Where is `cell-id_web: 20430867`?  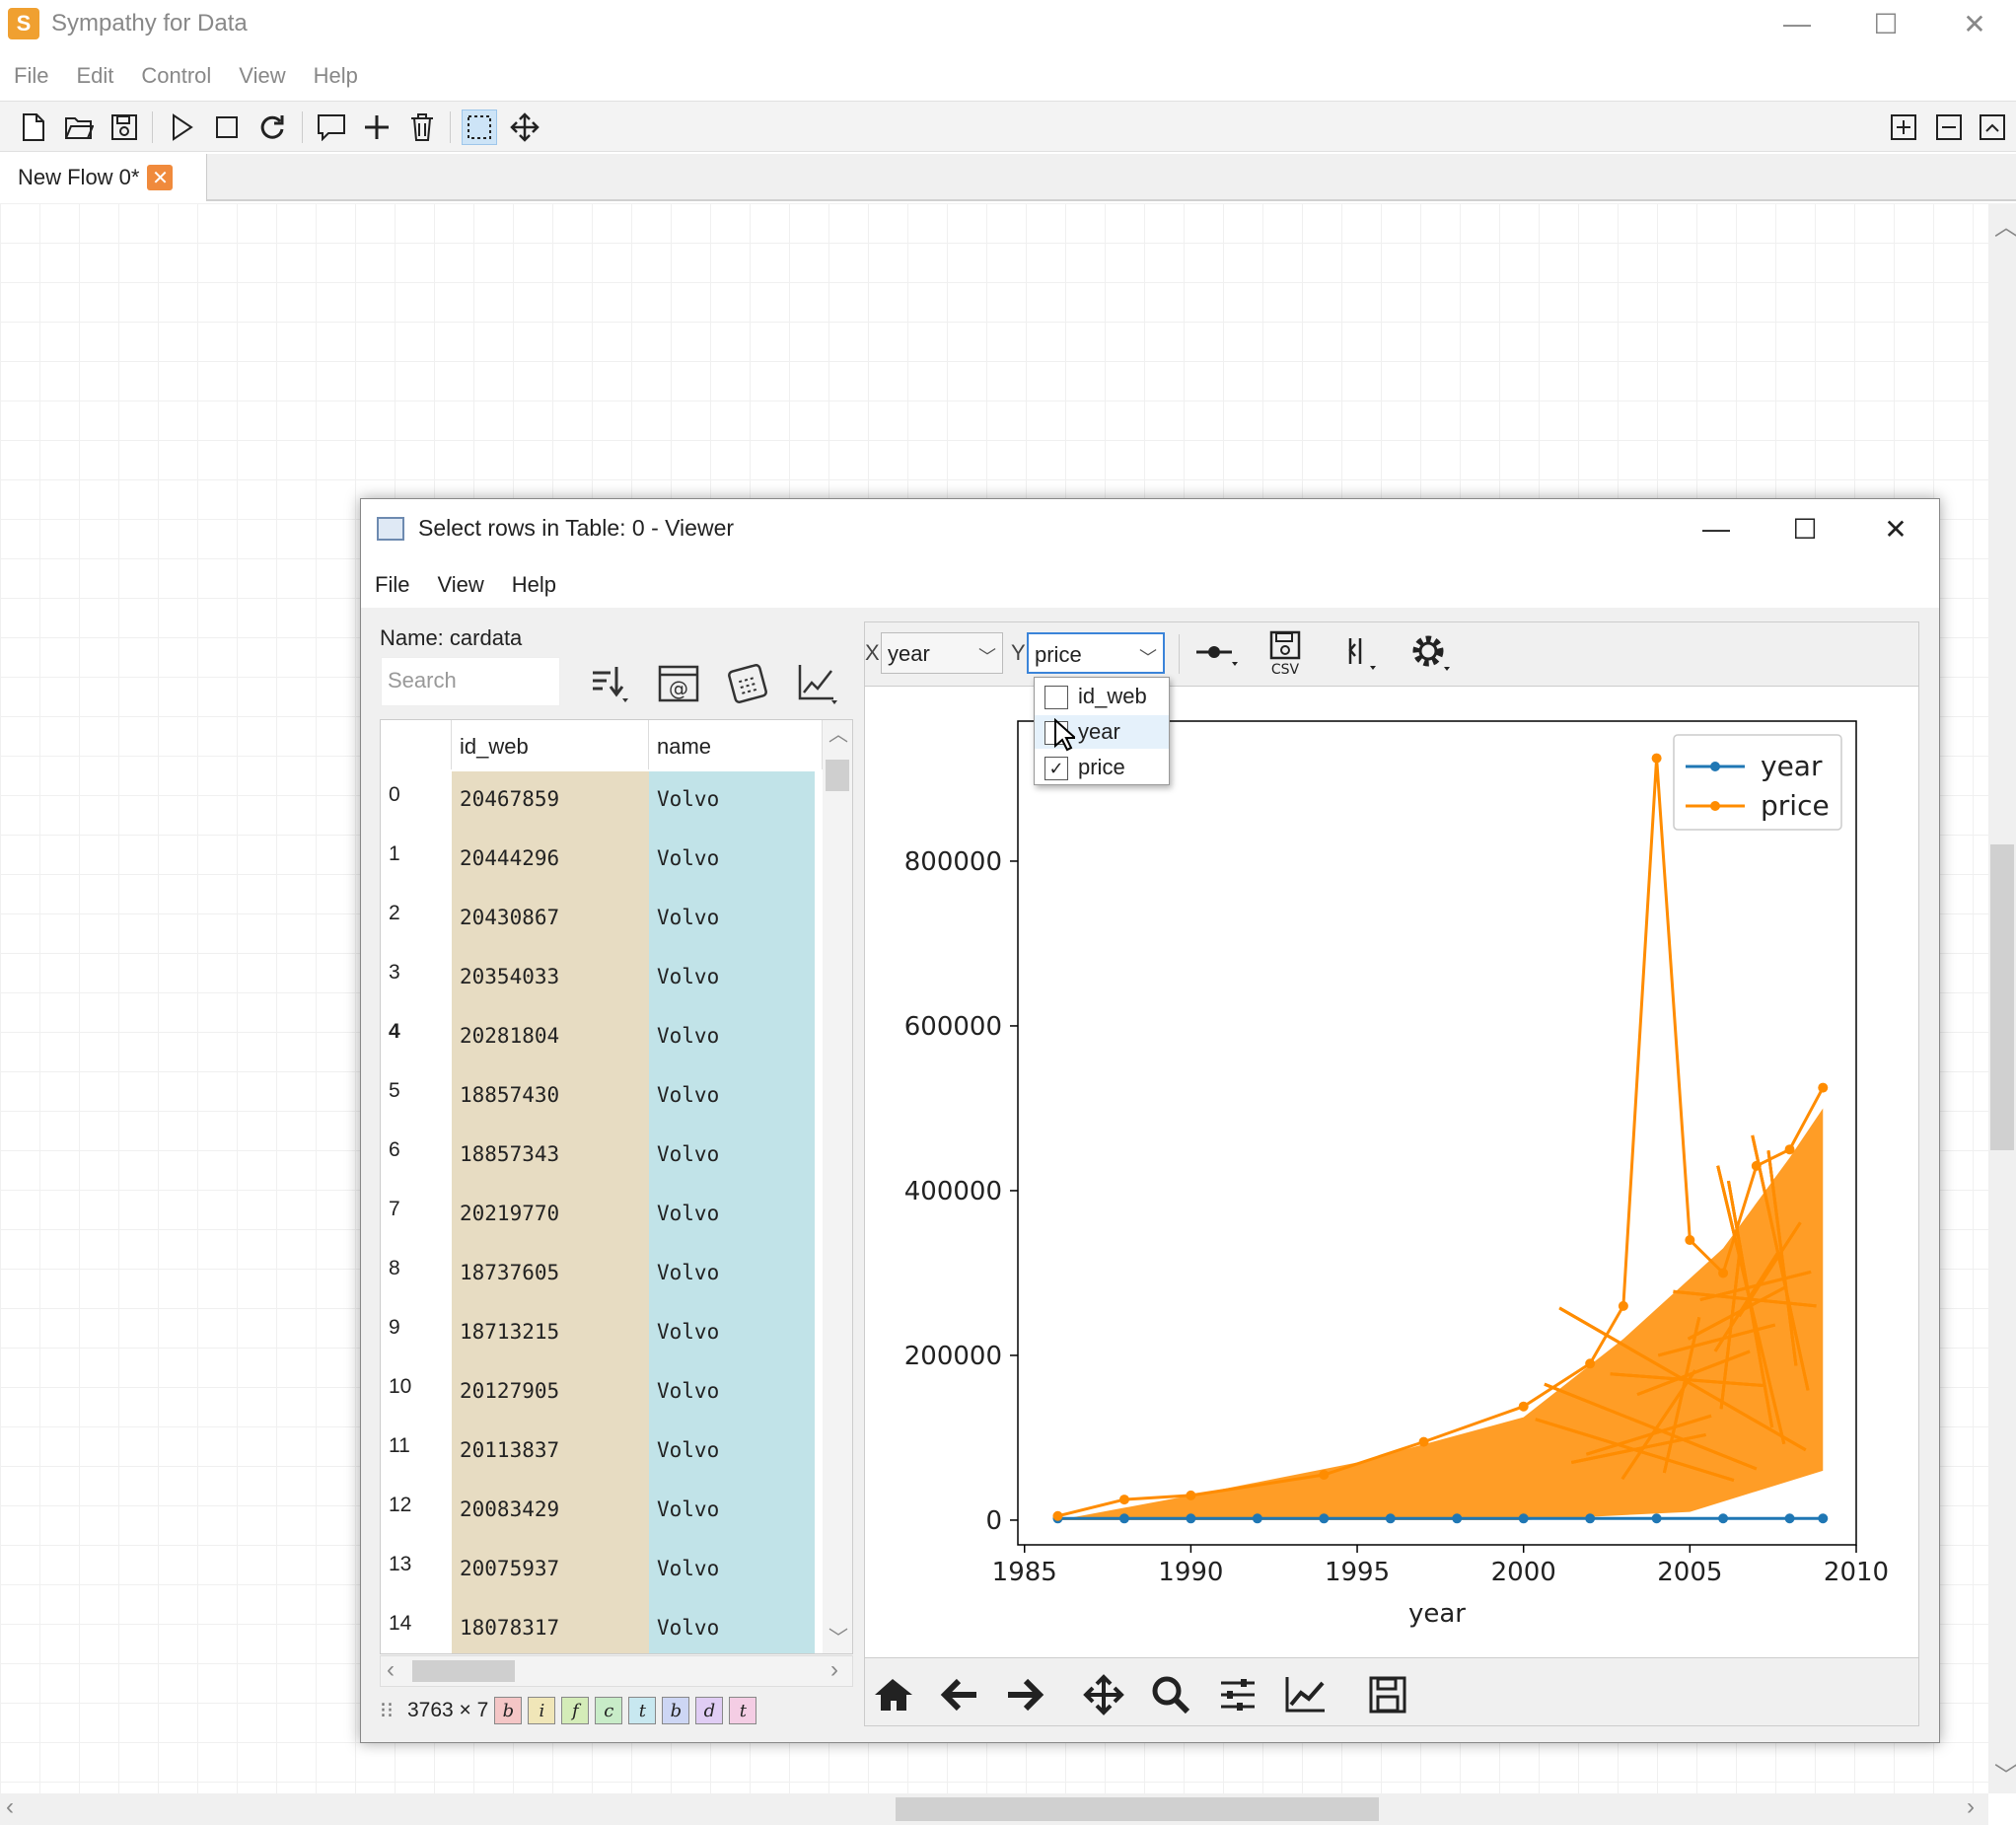 cell-id_web: 20430867 is located at coordinates (550, 920).